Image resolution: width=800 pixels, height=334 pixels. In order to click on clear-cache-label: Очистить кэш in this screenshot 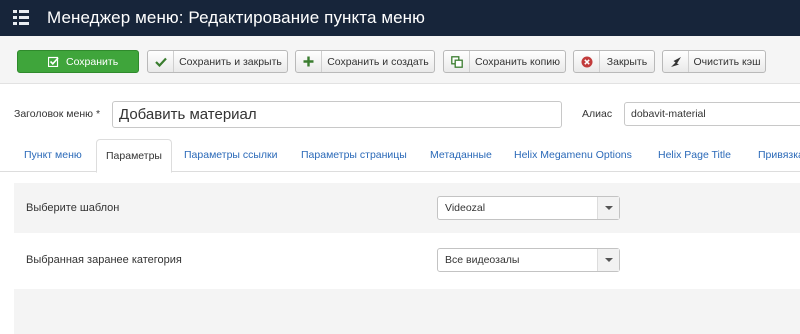, I will do `click(727, 61)`.